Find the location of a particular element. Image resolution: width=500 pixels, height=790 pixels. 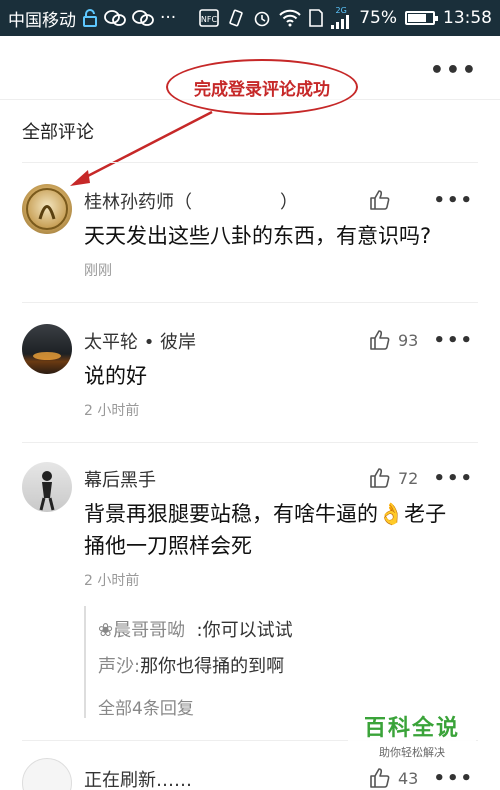

lock-icon is located at coordinates (90, 18).